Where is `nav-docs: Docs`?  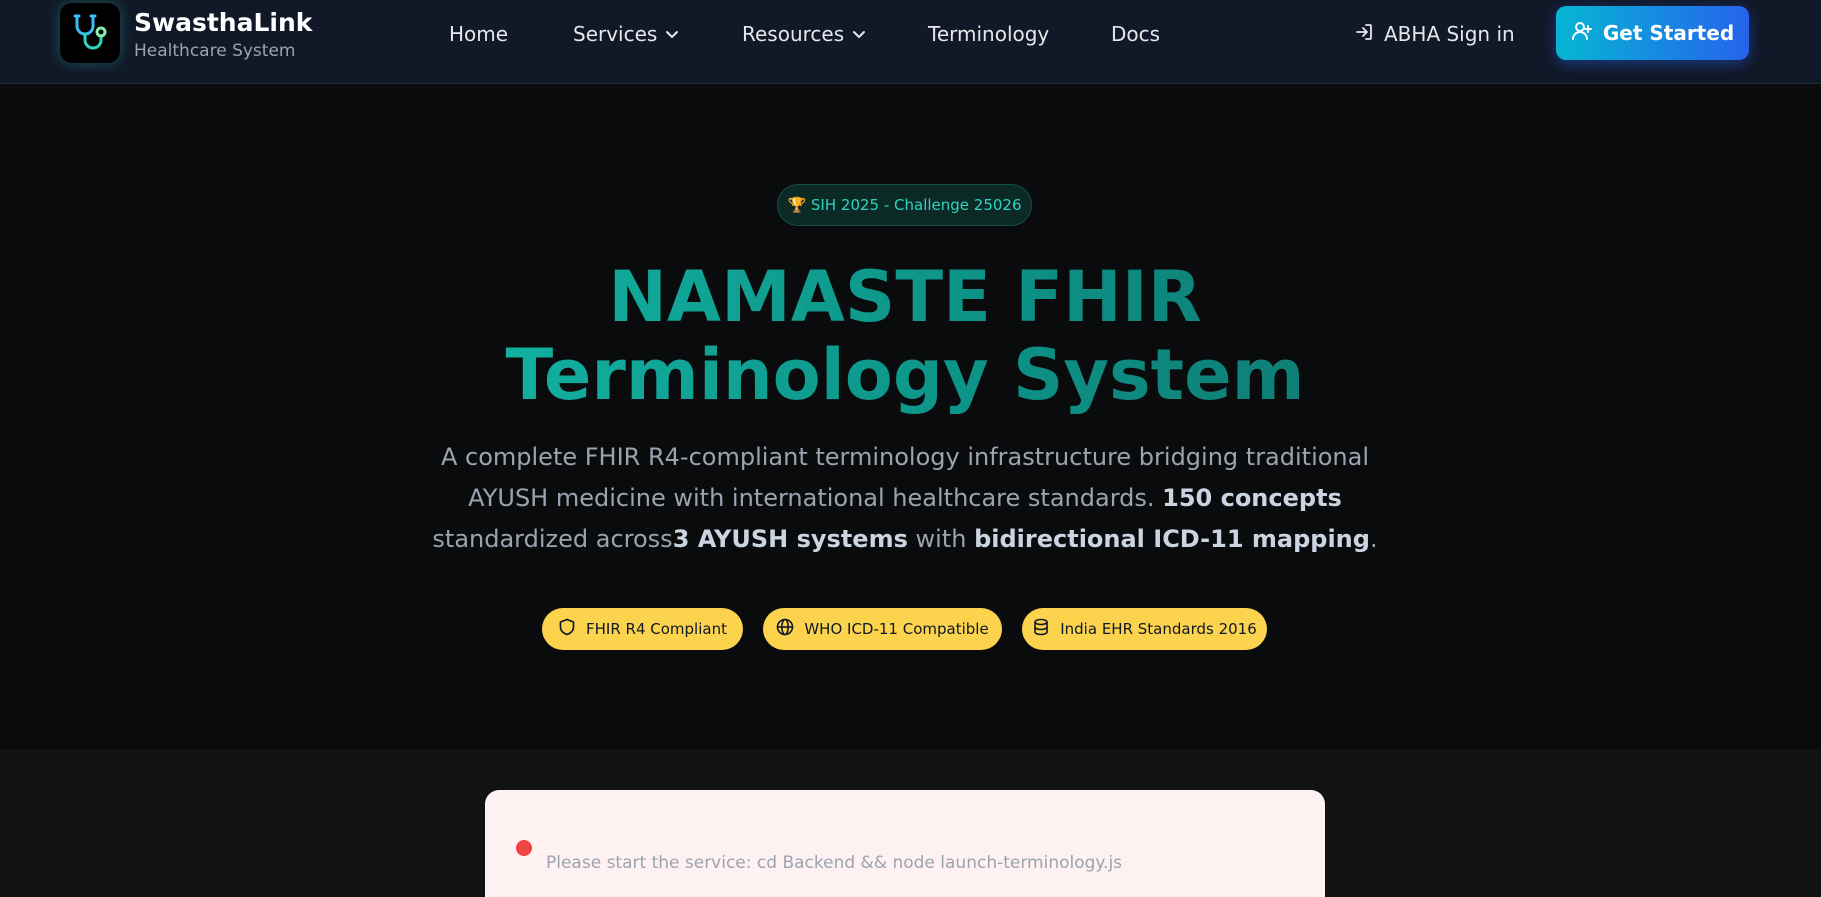
nav-docs: Docs is located at coordinates (1135, 34).